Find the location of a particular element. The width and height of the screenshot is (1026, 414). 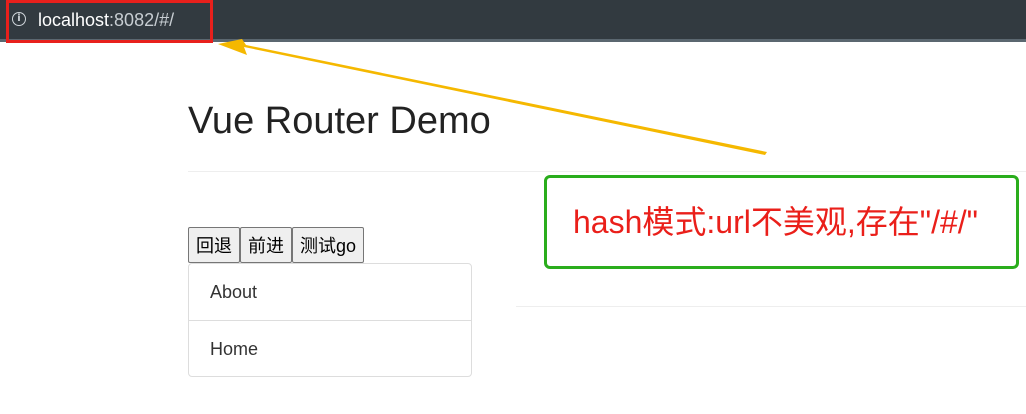

annotation-arrow-shape is located at coordinates (492, 97).